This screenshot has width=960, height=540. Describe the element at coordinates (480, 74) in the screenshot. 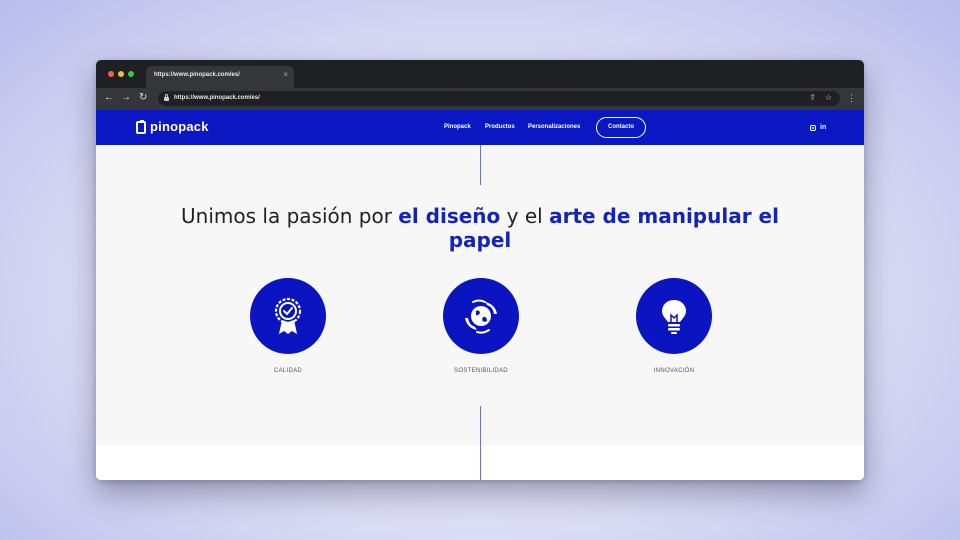

I see `tab-bar: https://www.pinopack.com/es/ ×` at that location.